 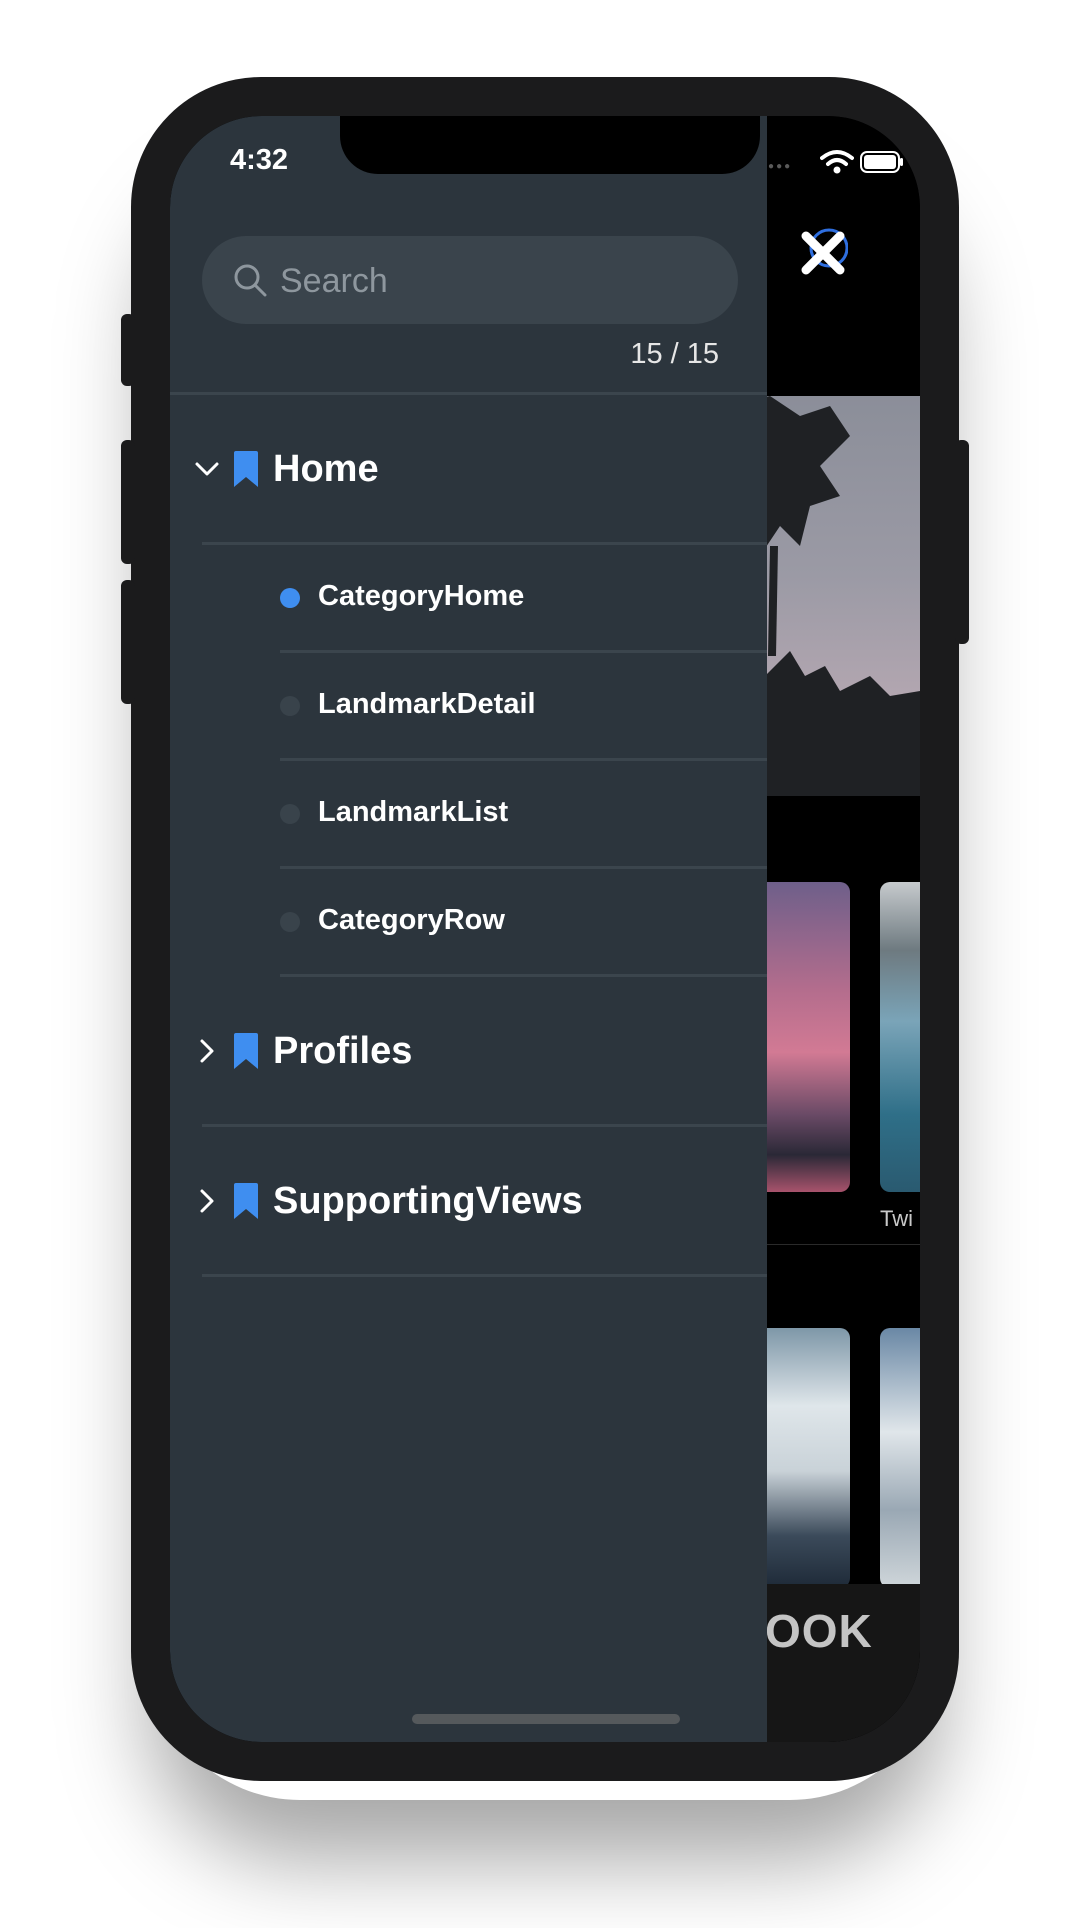 I want to click on group-supportingviews: SupportingViews, so click(x=468, y=1201).